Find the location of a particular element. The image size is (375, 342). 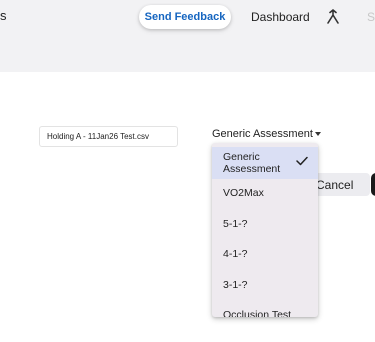

file-name-field: Holding A - 11Jan26 Test.csv is located at coordinates (108, 136).